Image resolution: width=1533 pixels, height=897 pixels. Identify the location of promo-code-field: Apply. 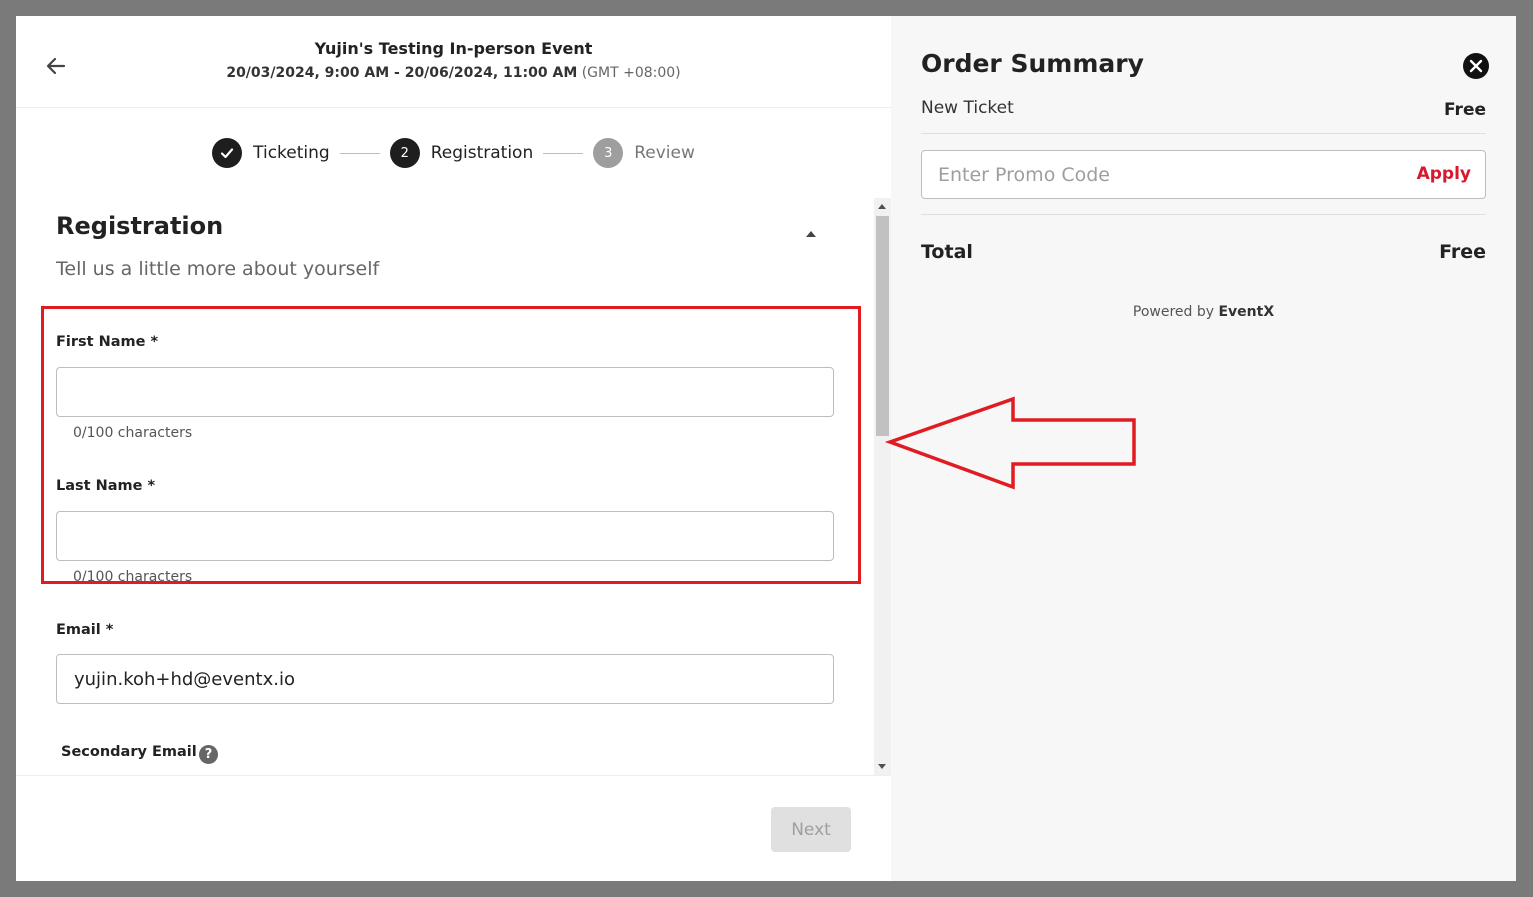
(1203, 174).